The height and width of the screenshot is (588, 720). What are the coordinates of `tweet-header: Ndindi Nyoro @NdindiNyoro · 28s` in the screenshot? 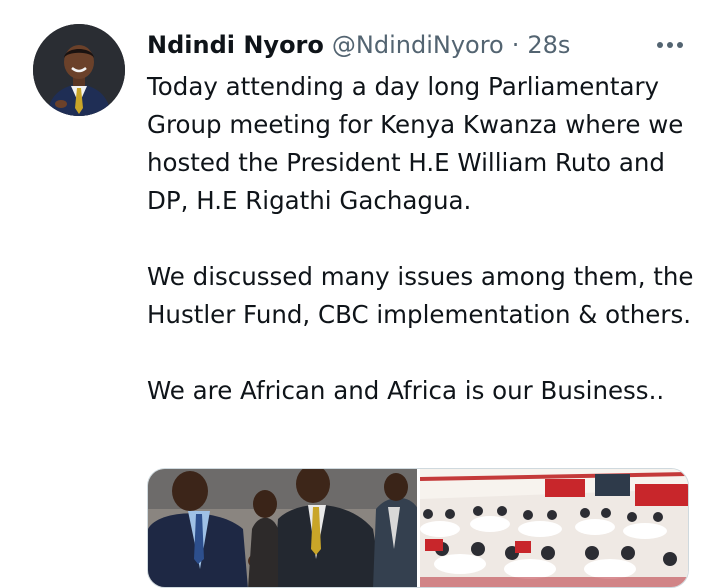 It's located at (358, 45).